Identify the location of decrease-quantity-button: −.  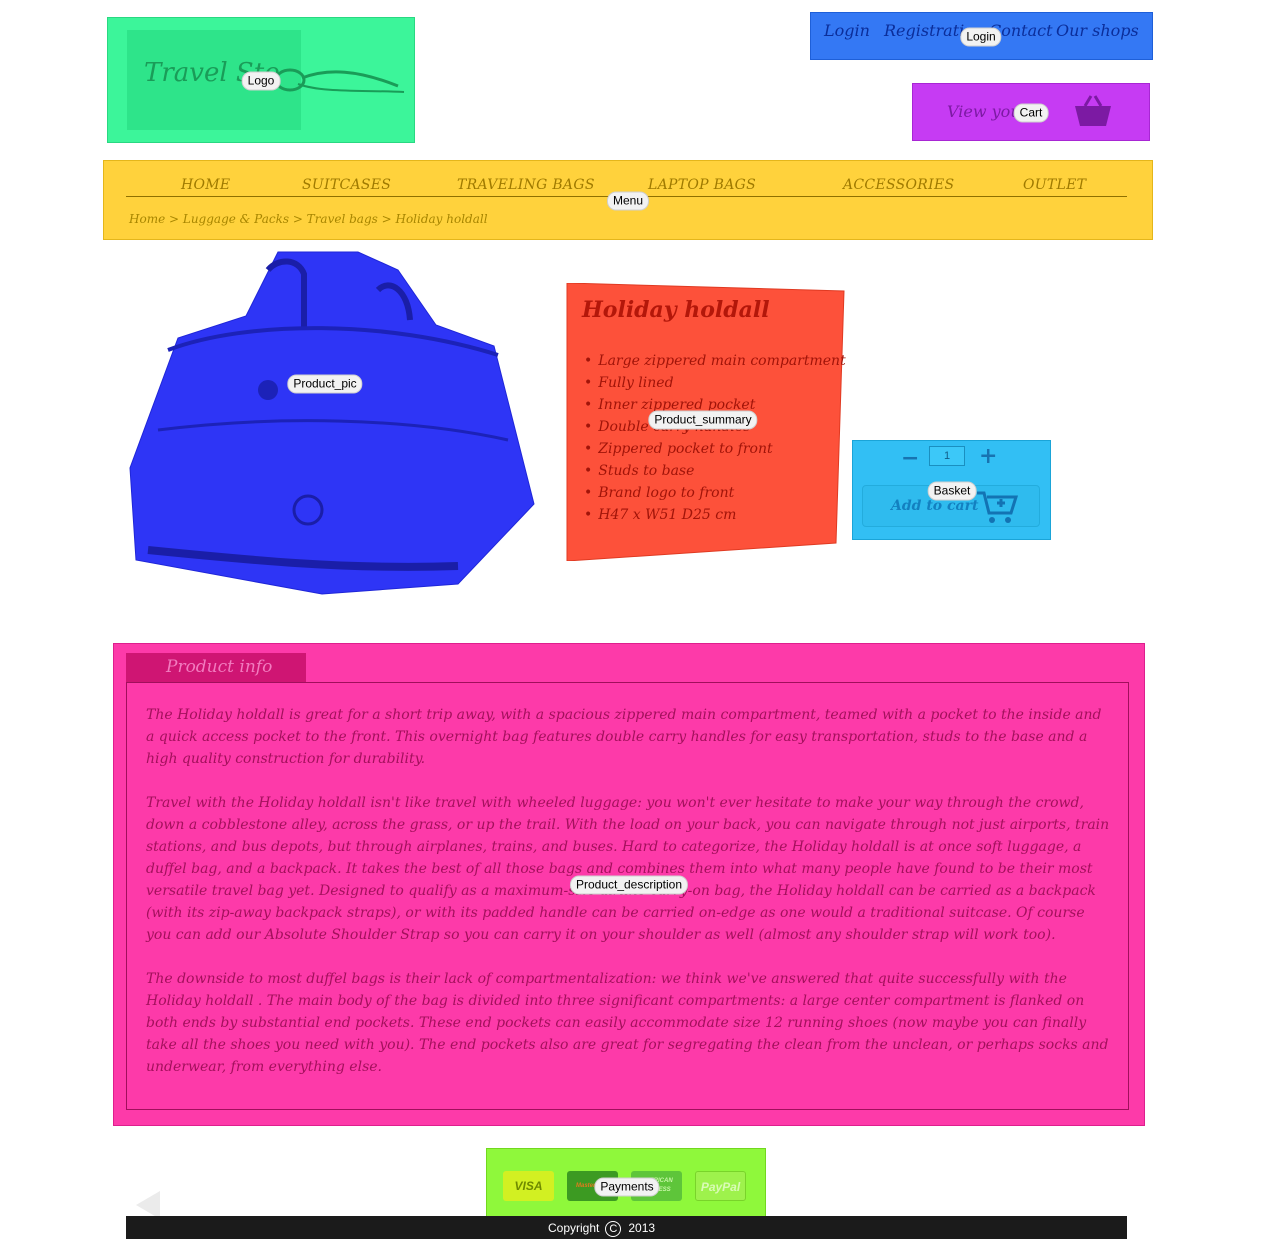
(910, 458).